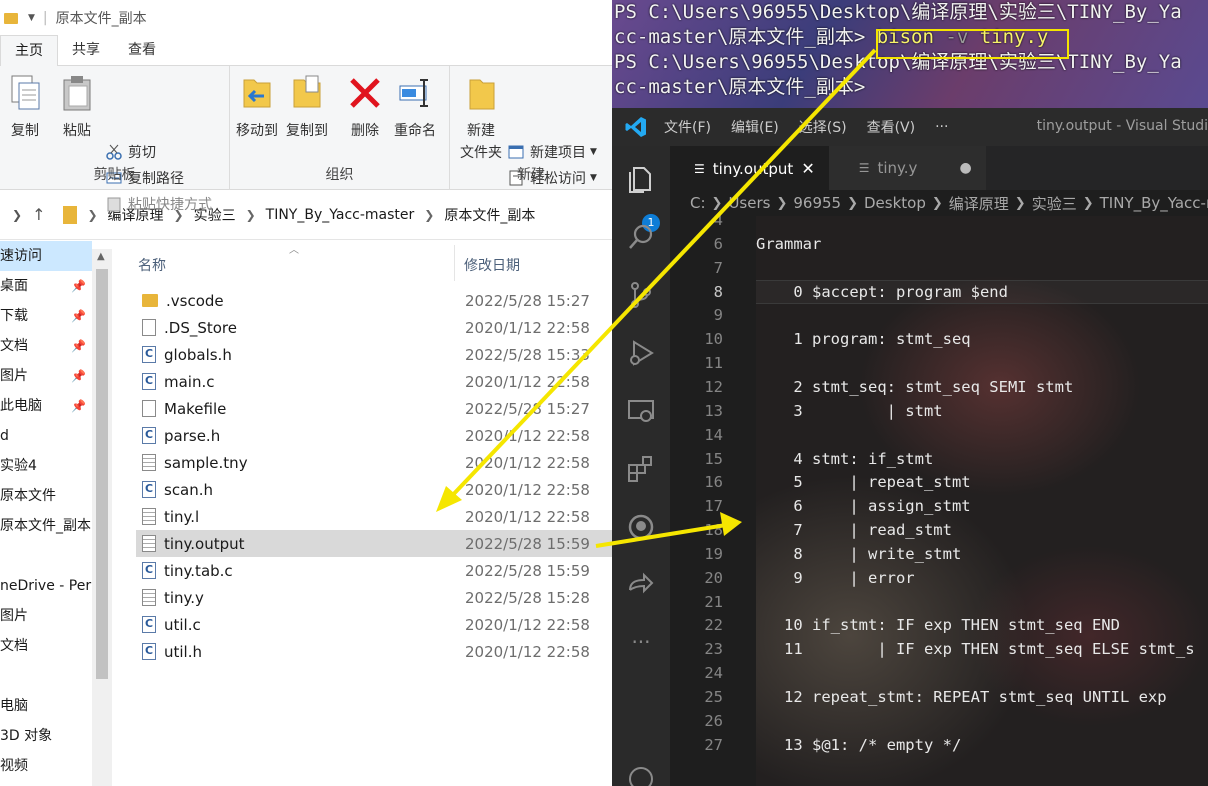 This screenshot has width=1208, height=786. I want to click on file-row: scan.h 2020/1/12 22:58, so click(374, 489).